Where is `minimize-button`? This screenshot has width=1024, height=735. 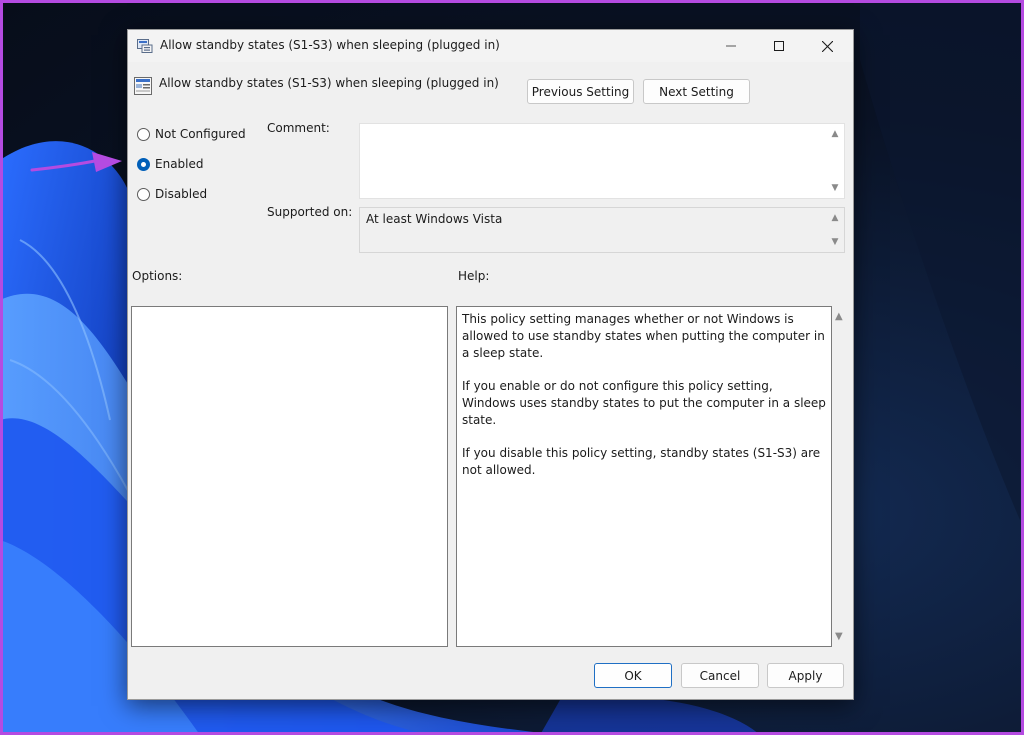 minimize-button is located at coordinates (731, 46).